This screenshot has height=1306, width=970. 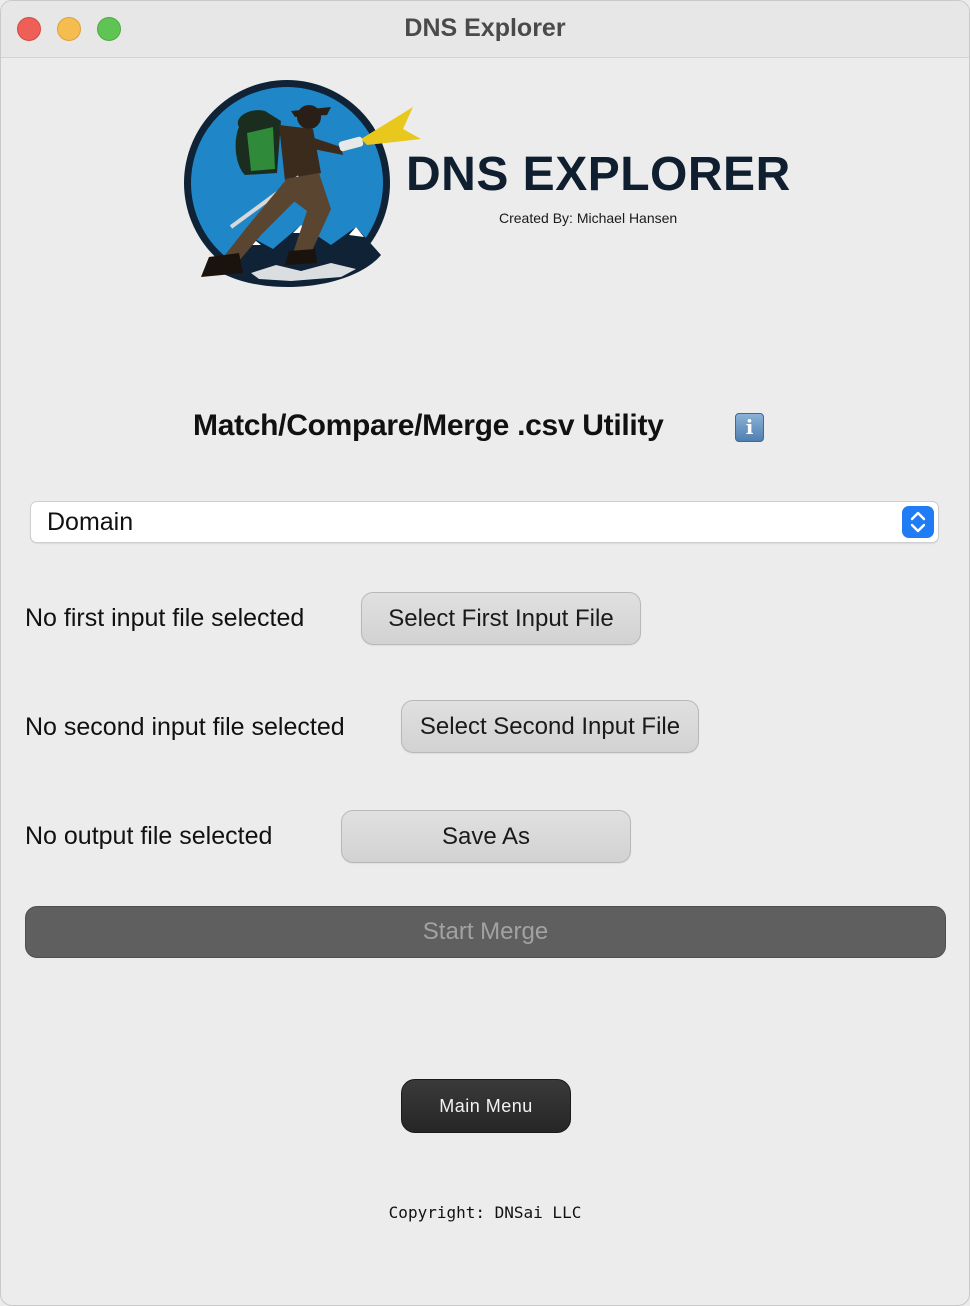 I want to click on output-status: No output file selected, so click(x=149, y=836).